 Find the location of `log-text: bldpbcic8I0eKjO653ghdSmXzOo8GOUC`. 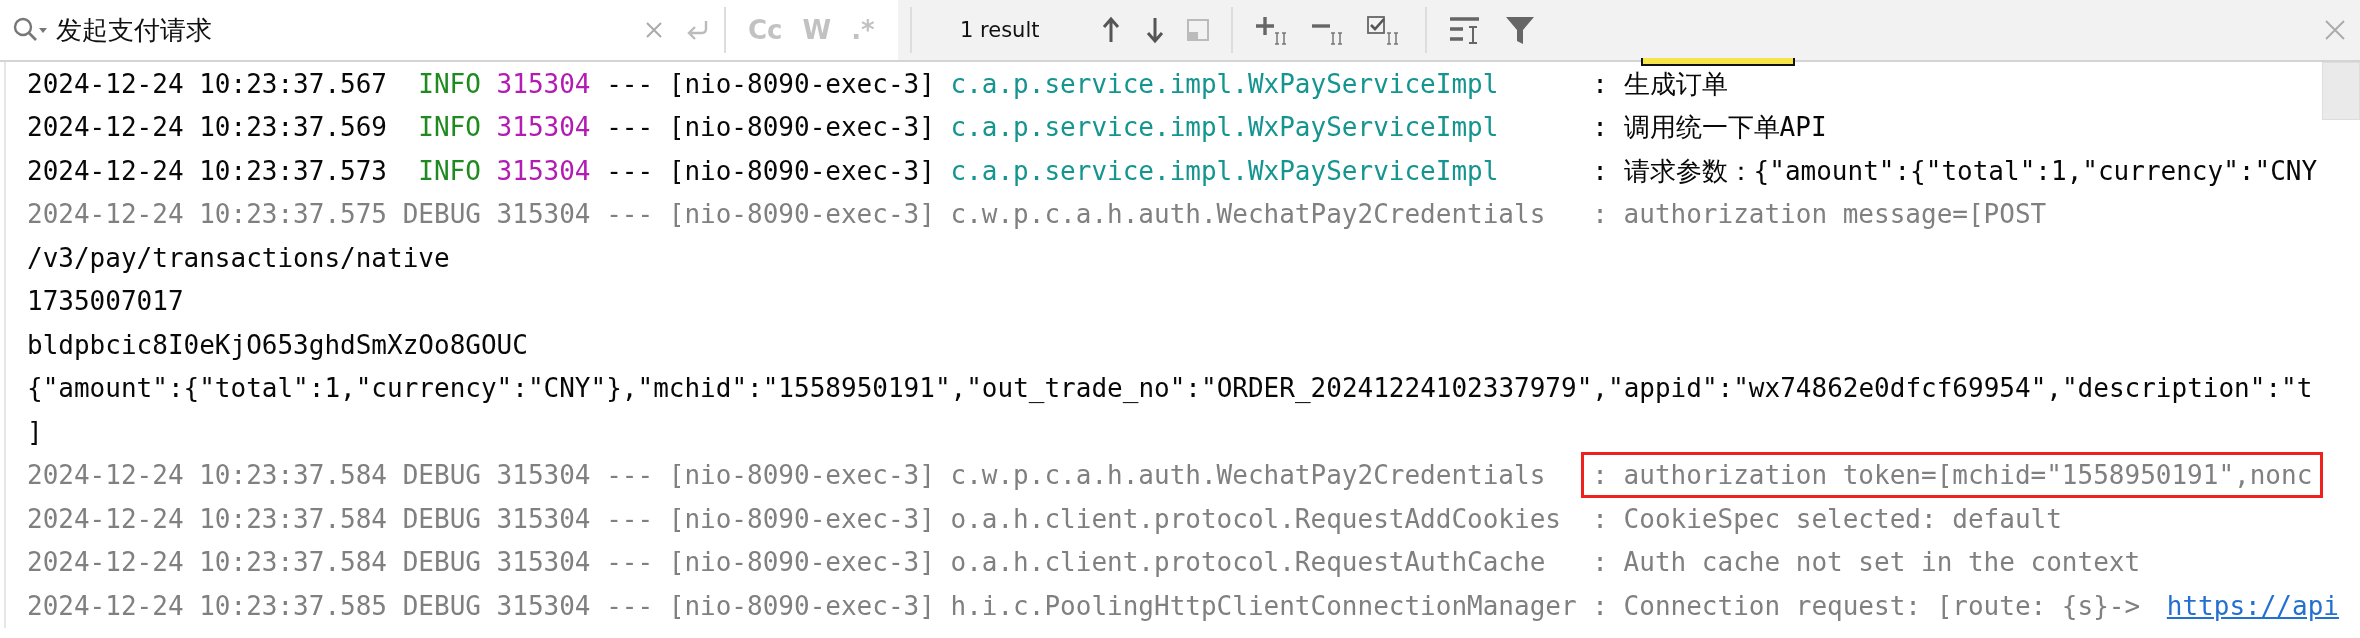

log-text: bldpbcic8I0eKjO653ghdSmXzOo8GOUC is located at coordinates (277, 344).